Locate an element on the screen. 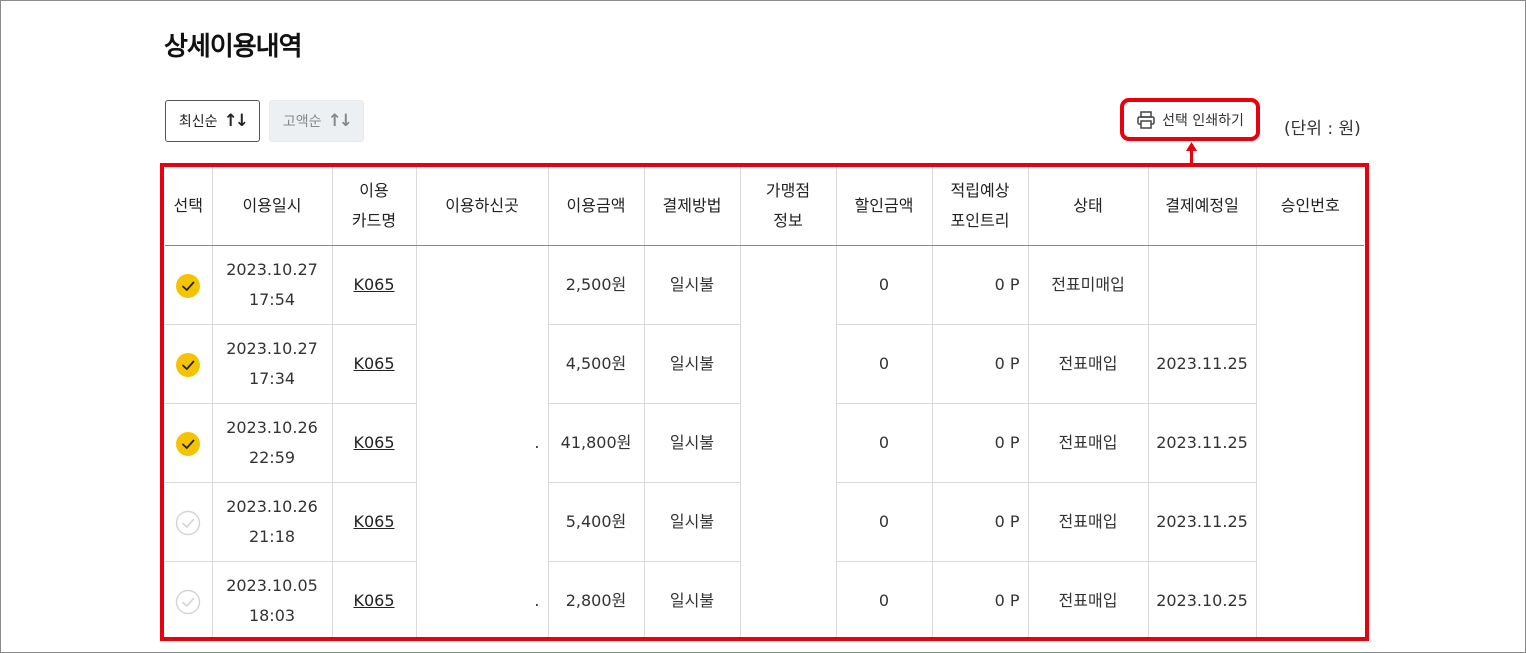 The width and height of the screenshot is (1526, 653). print-selected-button: 선택 인쇄하기 is located at coordinates (1190, 119).